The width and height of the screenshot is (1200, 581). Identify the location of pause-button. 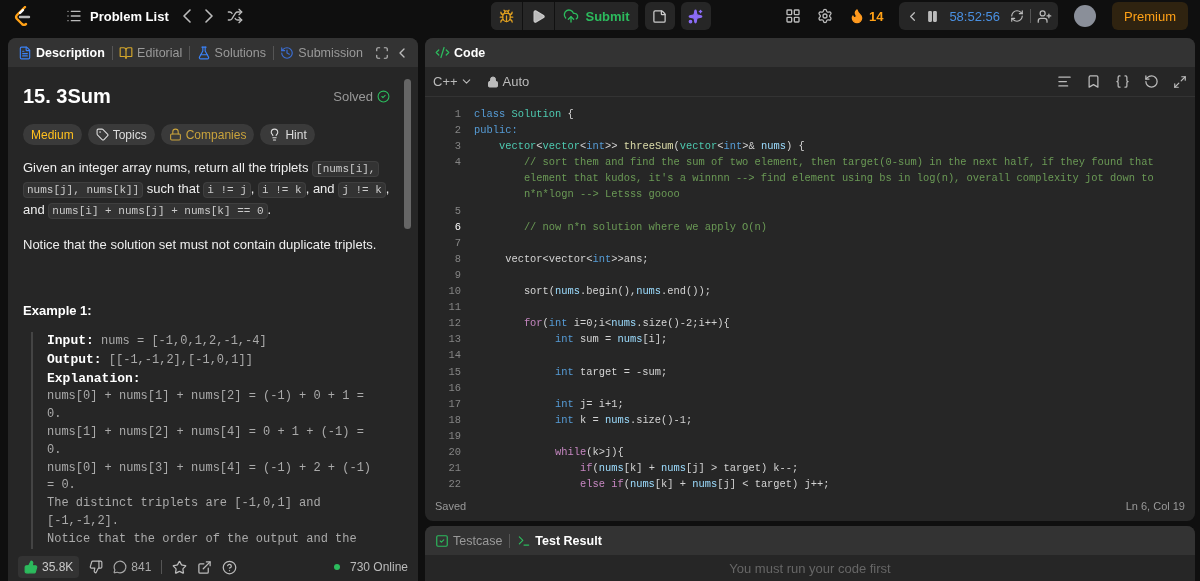
(933, 16).